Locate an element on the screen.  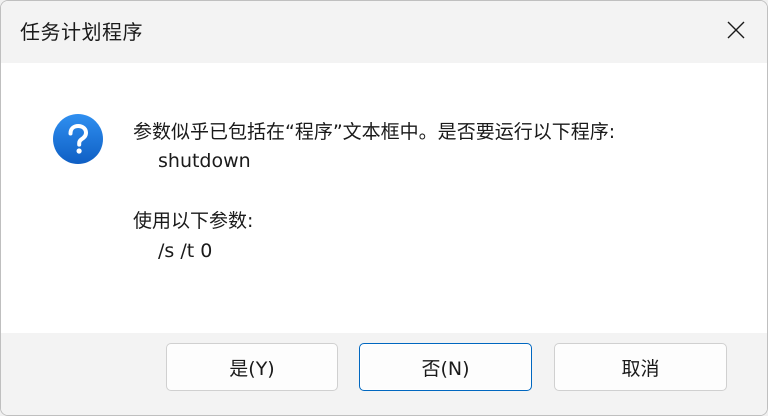
yes-button: 是(Y) is located at coordinates (252, 367).